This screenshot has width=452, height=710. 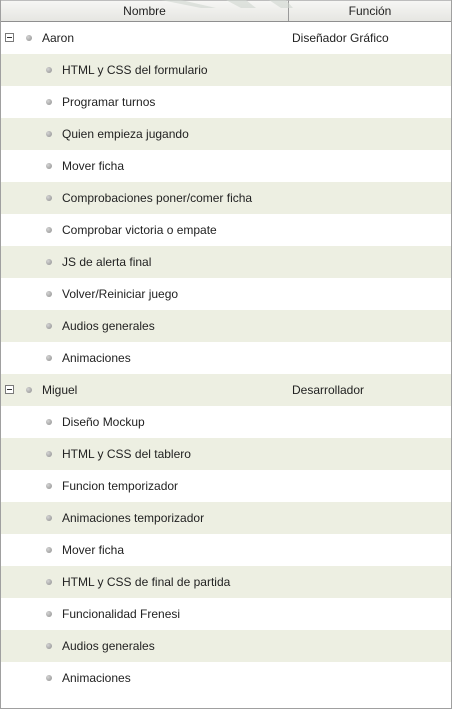 I want to click on tree-row-child: Funcionalidad Frenesi, so click(x=226, y=614).